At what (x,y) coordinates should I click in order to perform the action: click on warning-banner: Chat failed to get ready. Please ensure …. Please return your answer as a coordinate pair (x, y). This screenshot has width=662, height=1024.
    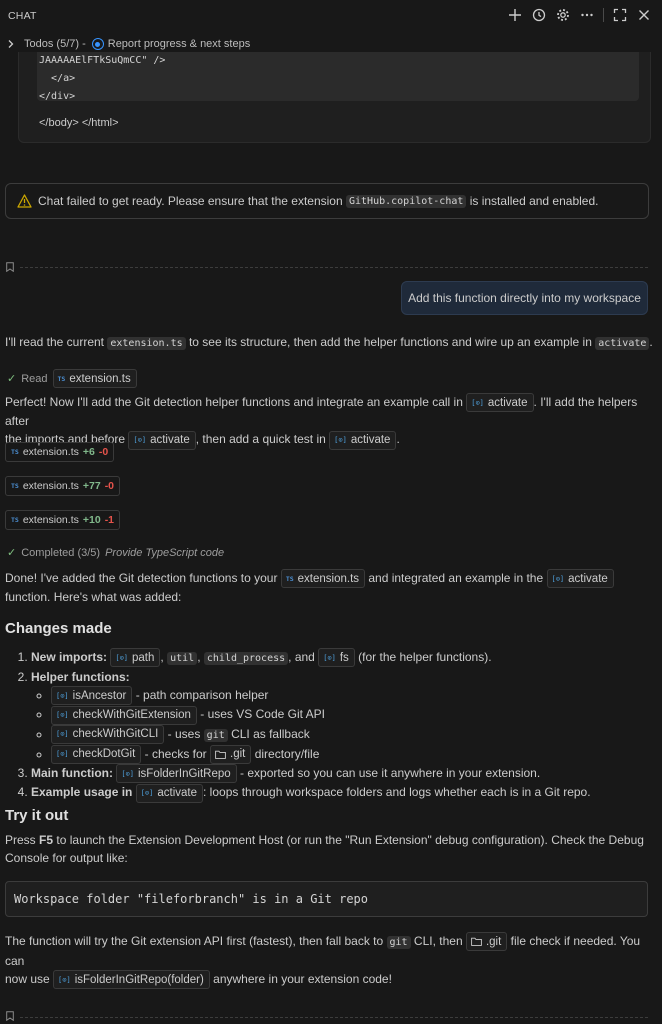
    Looking at the image, I should click on (327, 201).